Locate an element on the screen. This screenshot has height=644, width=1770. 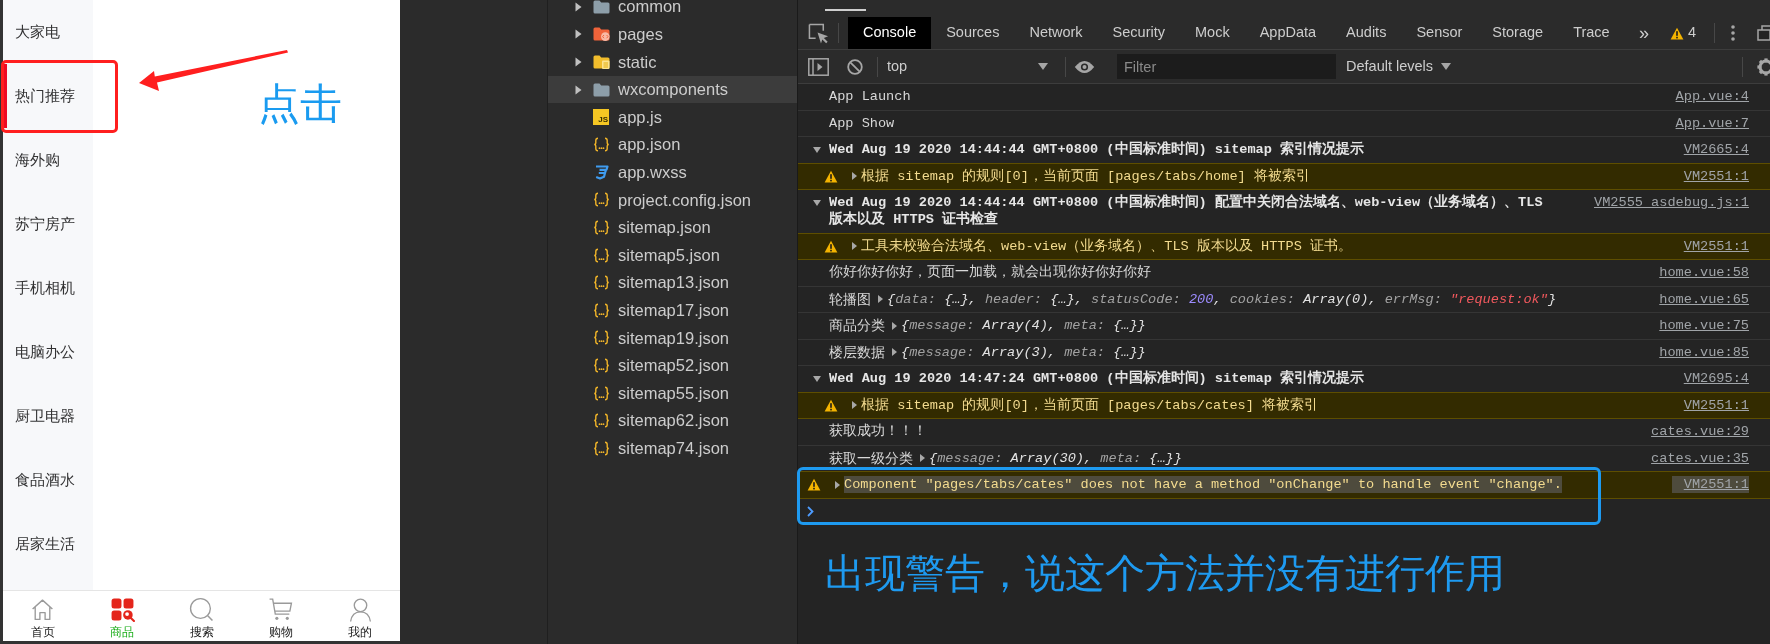
source-link: home.vue:75 is located at coordinates (1698, 326).